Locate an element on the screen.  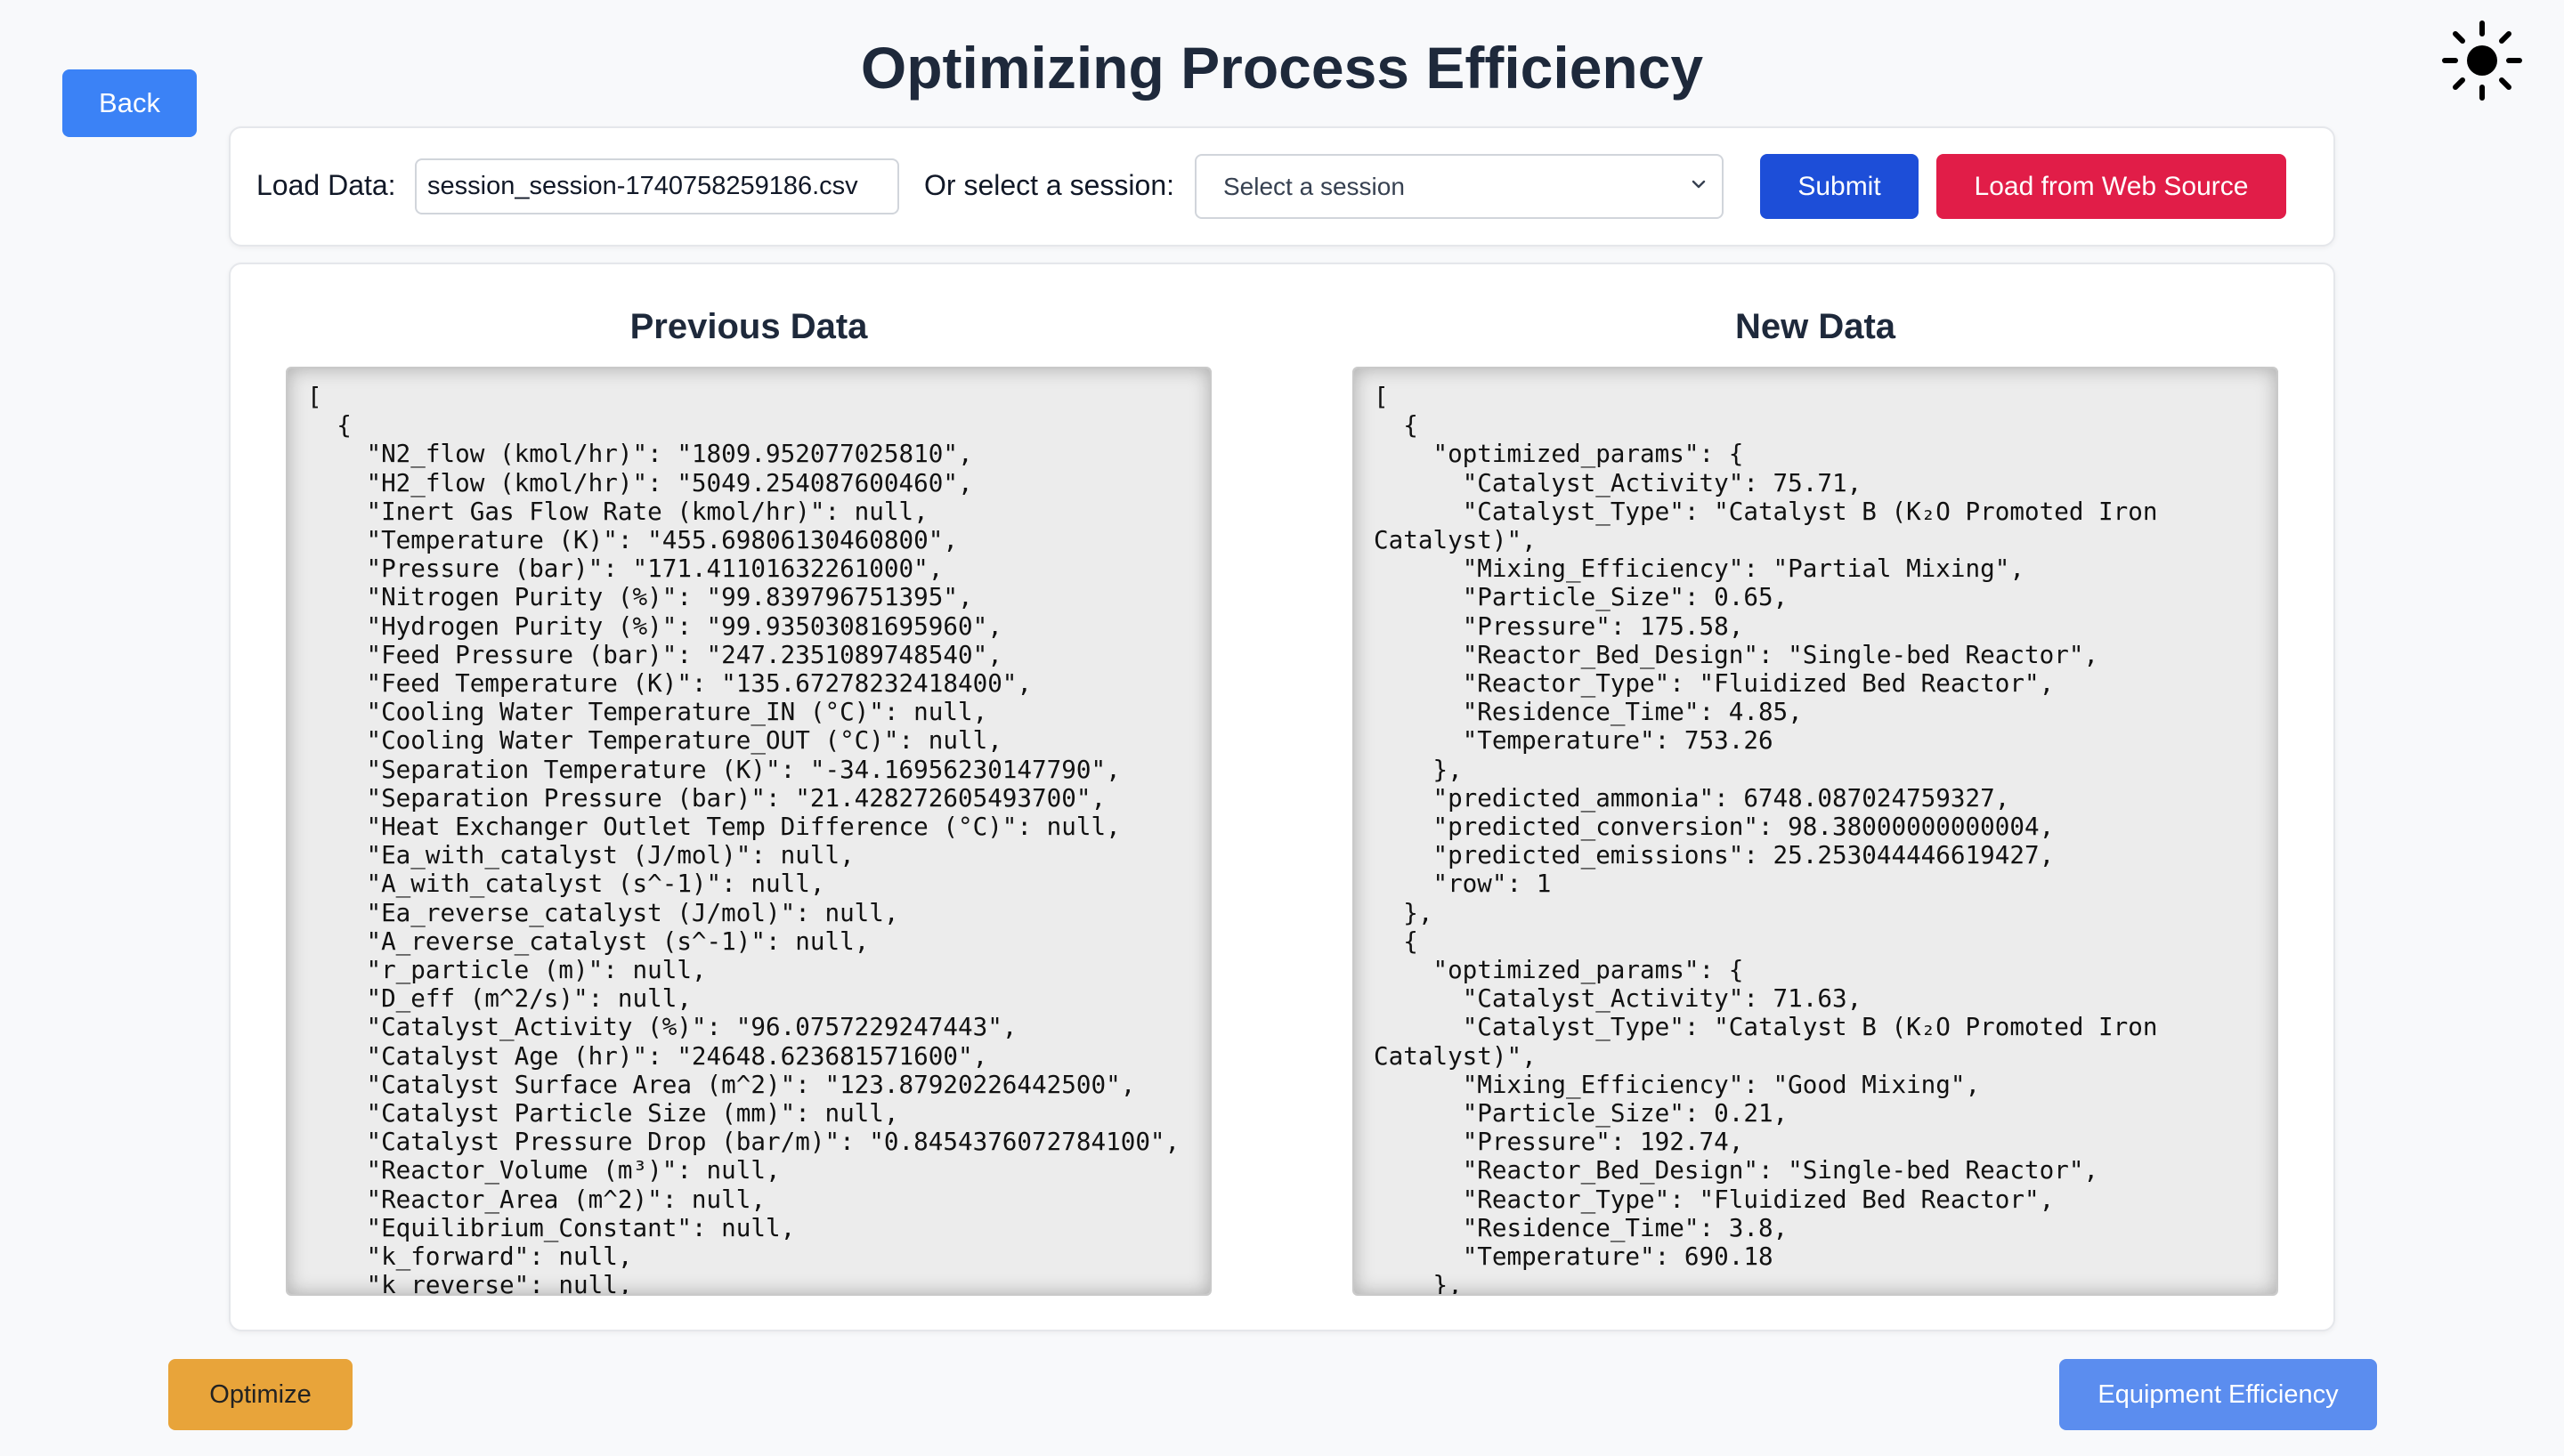
chevron-down-icon is located at coordinates (1699, 184).